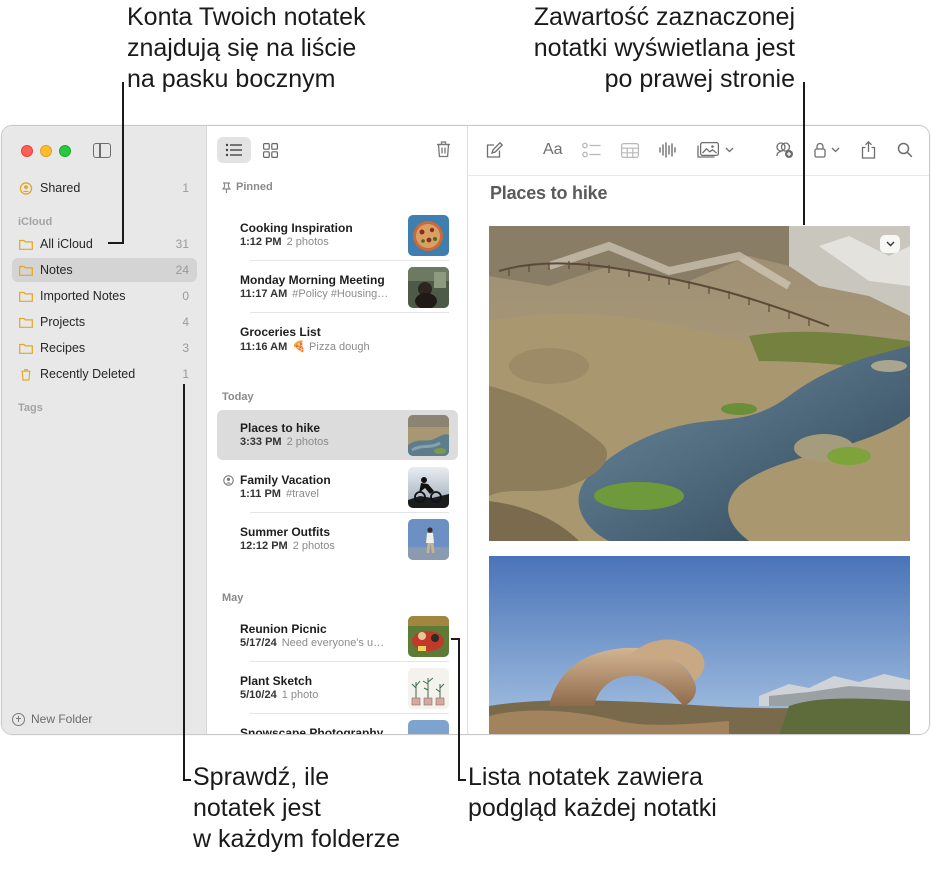 This screenshot has width=931, height=870. Describe the element at coordinates (337, 435) in the screenshot. I see `list-item-places-to-hike: Places to hike 3:33 PM 2 photos` at that location.